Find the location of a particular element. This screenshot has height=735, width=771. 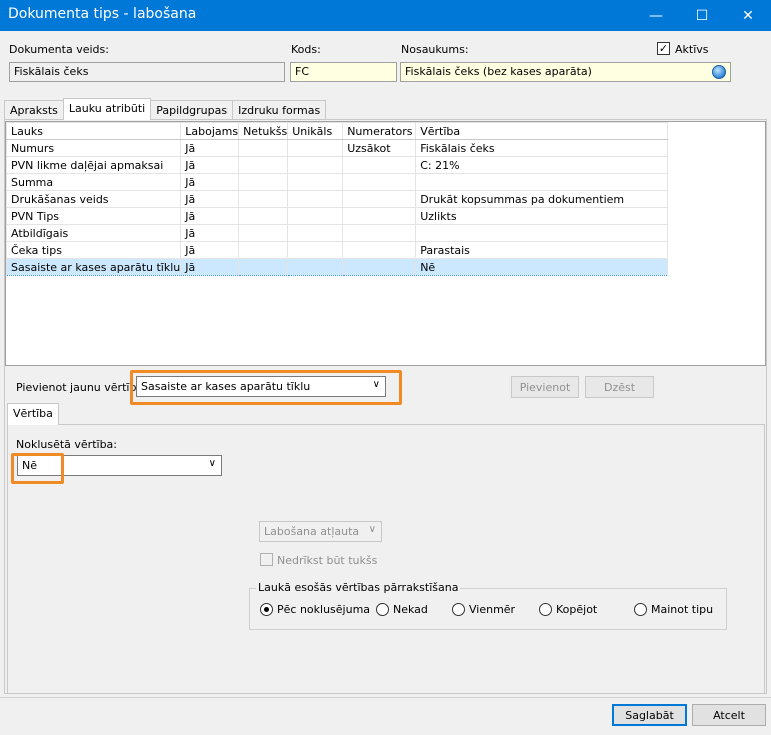

delete-button: Dzēst is located at coordinates (619, 387).